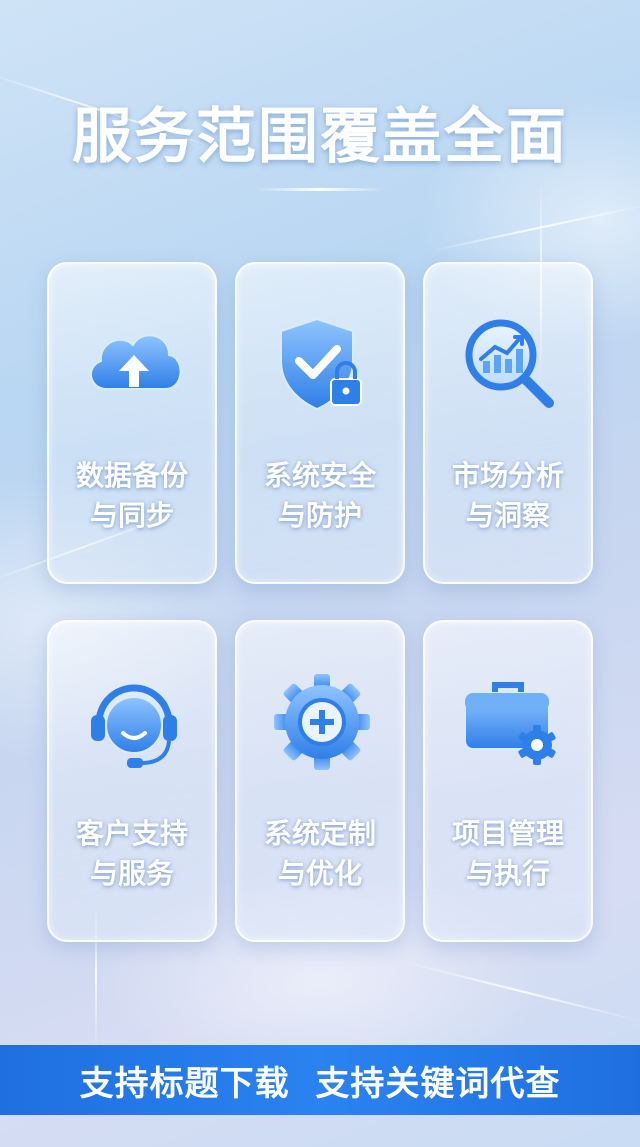 The height and width of the screenshot is (1147, 640). I want to click on bottom-banner: 支持标题下载 支持关键词代查, so click(320, 1080).